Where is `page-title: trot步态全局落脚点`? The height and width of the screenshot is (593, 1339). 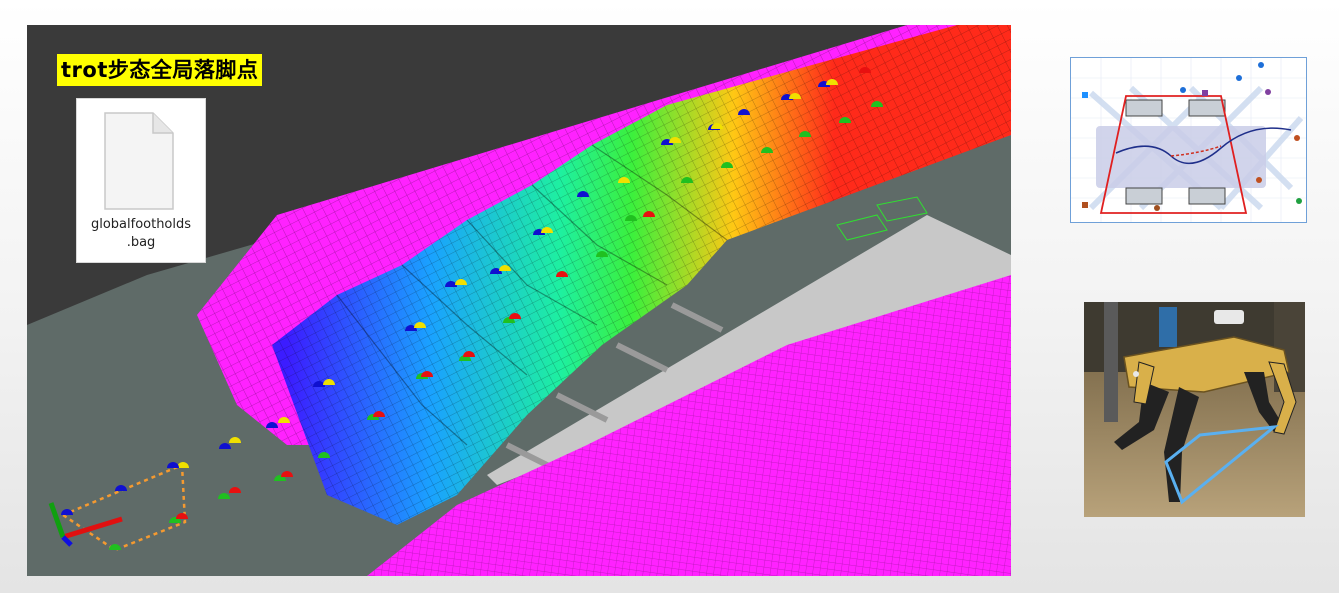 page-title: trot步态全局落脚点 is located at coordinates (160, 70).